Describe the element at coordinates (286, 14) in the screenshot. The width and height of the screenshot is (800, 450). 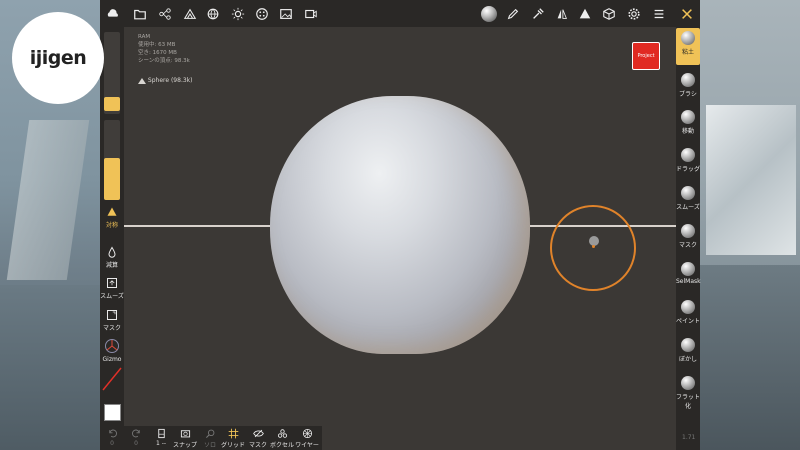
I see `image-icon` at that location.